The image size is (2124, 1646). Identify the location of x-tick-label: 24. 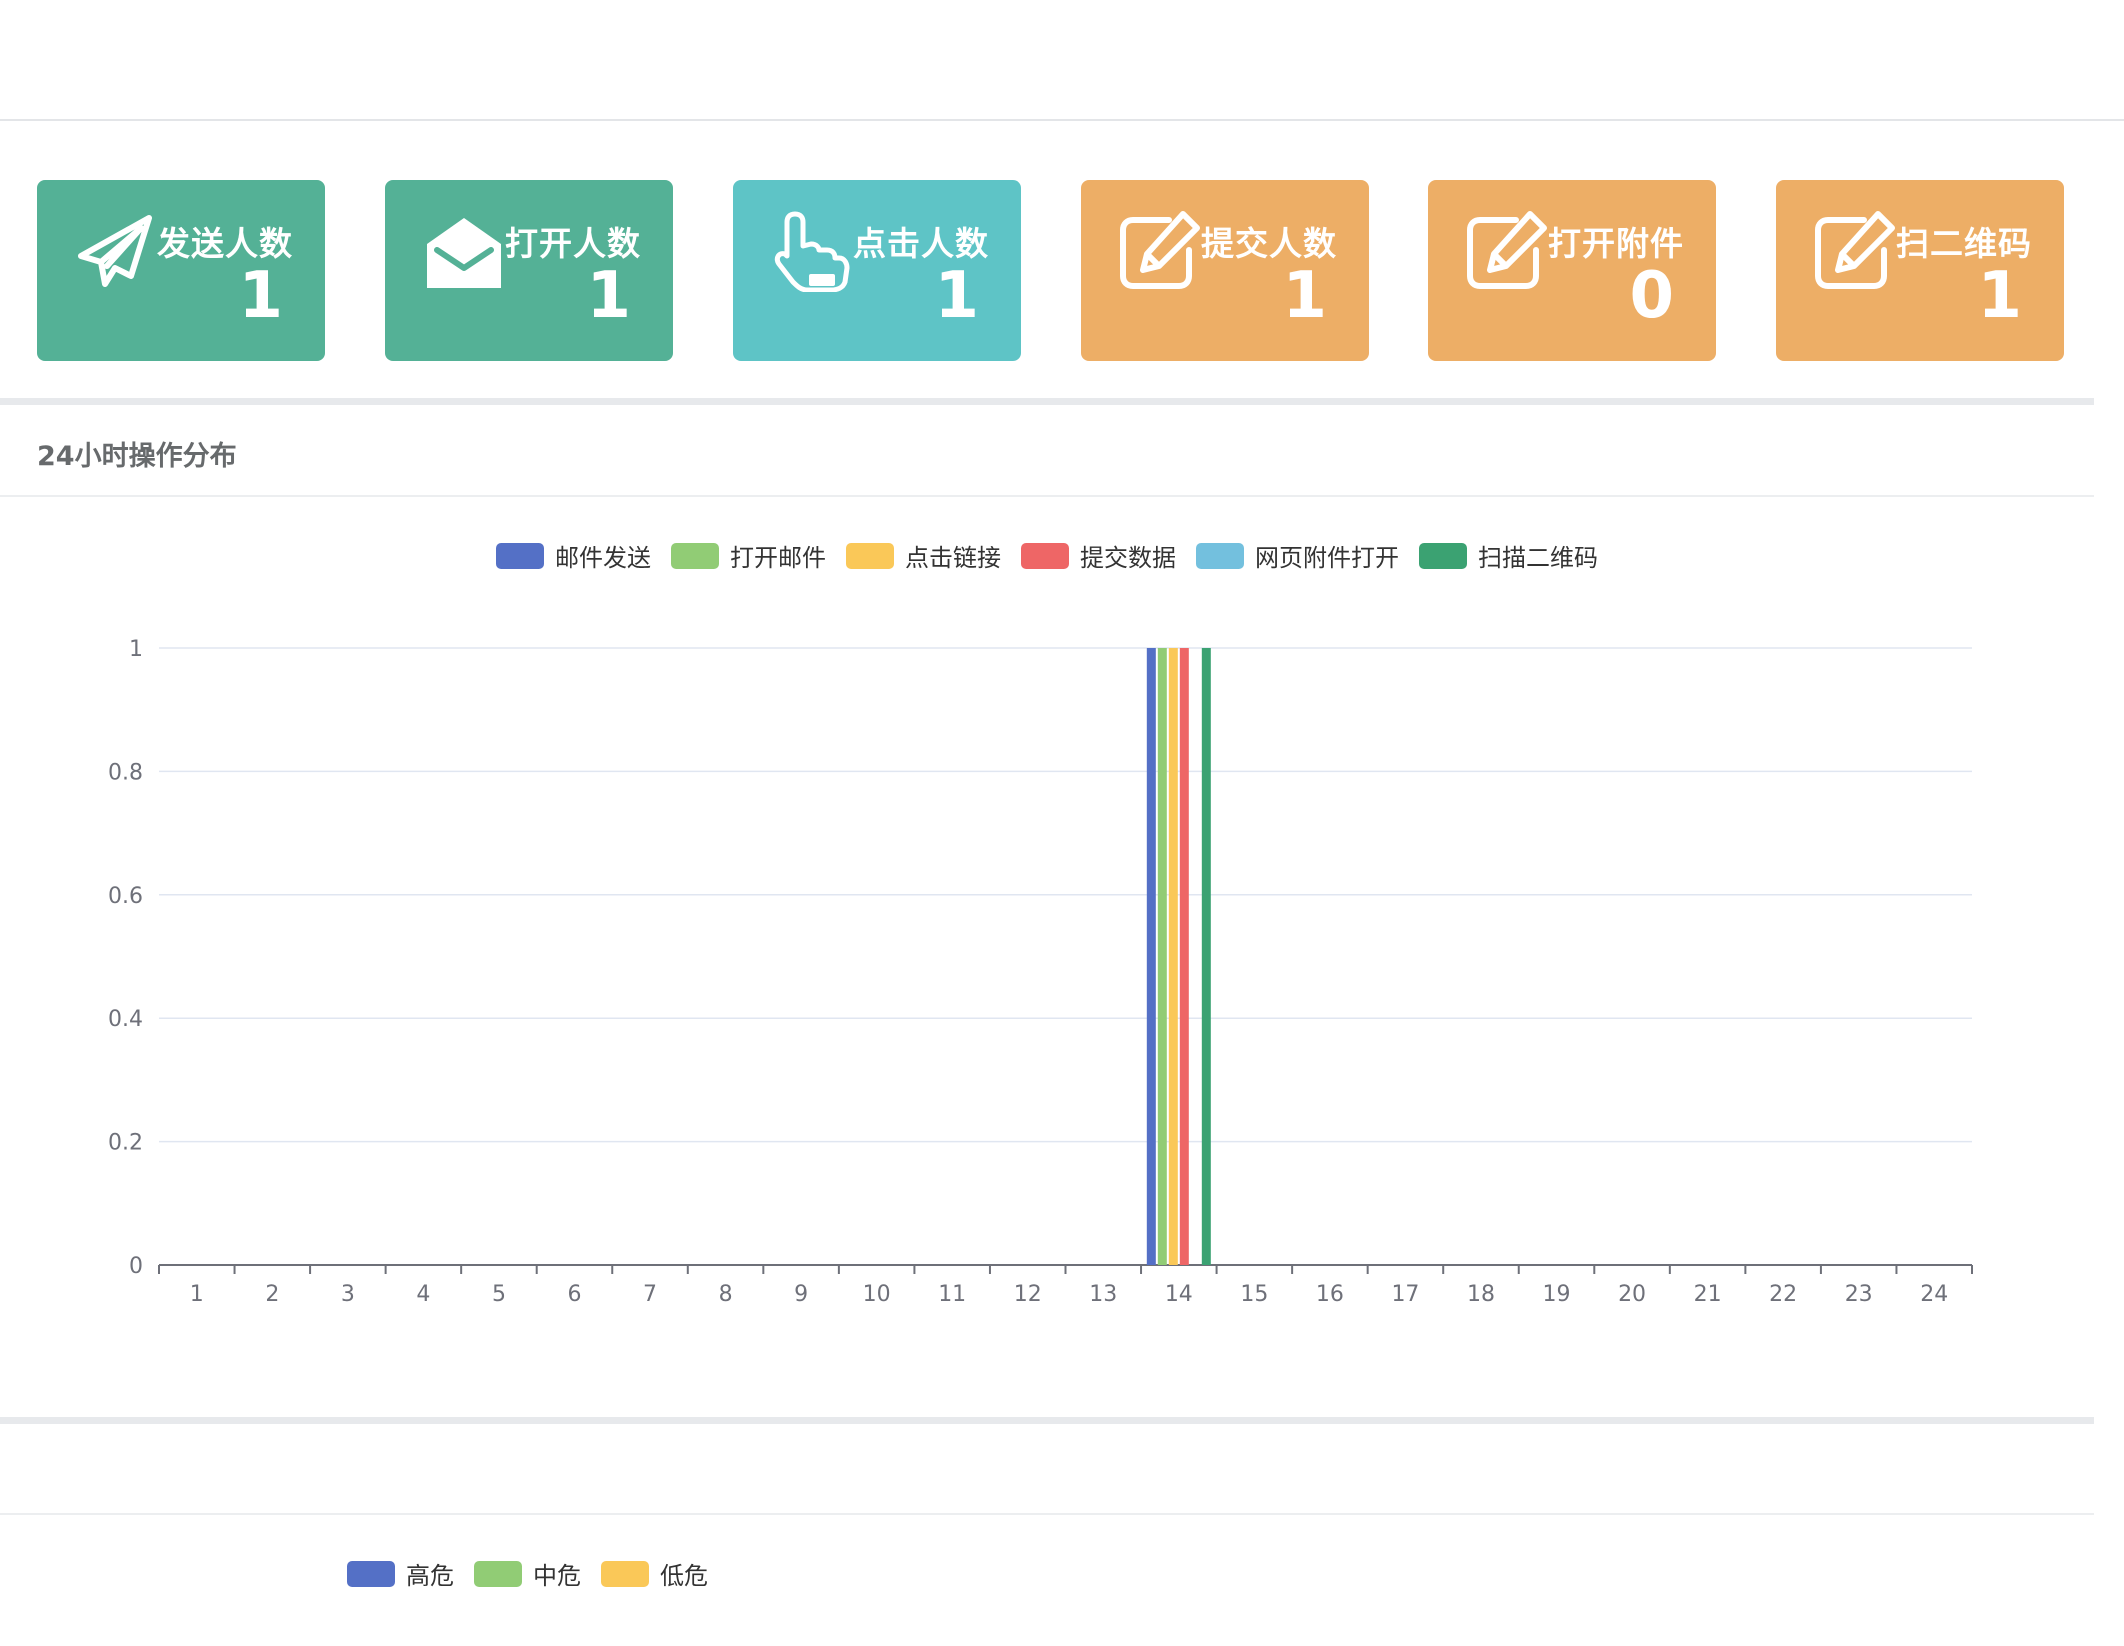
(1934, 1294).